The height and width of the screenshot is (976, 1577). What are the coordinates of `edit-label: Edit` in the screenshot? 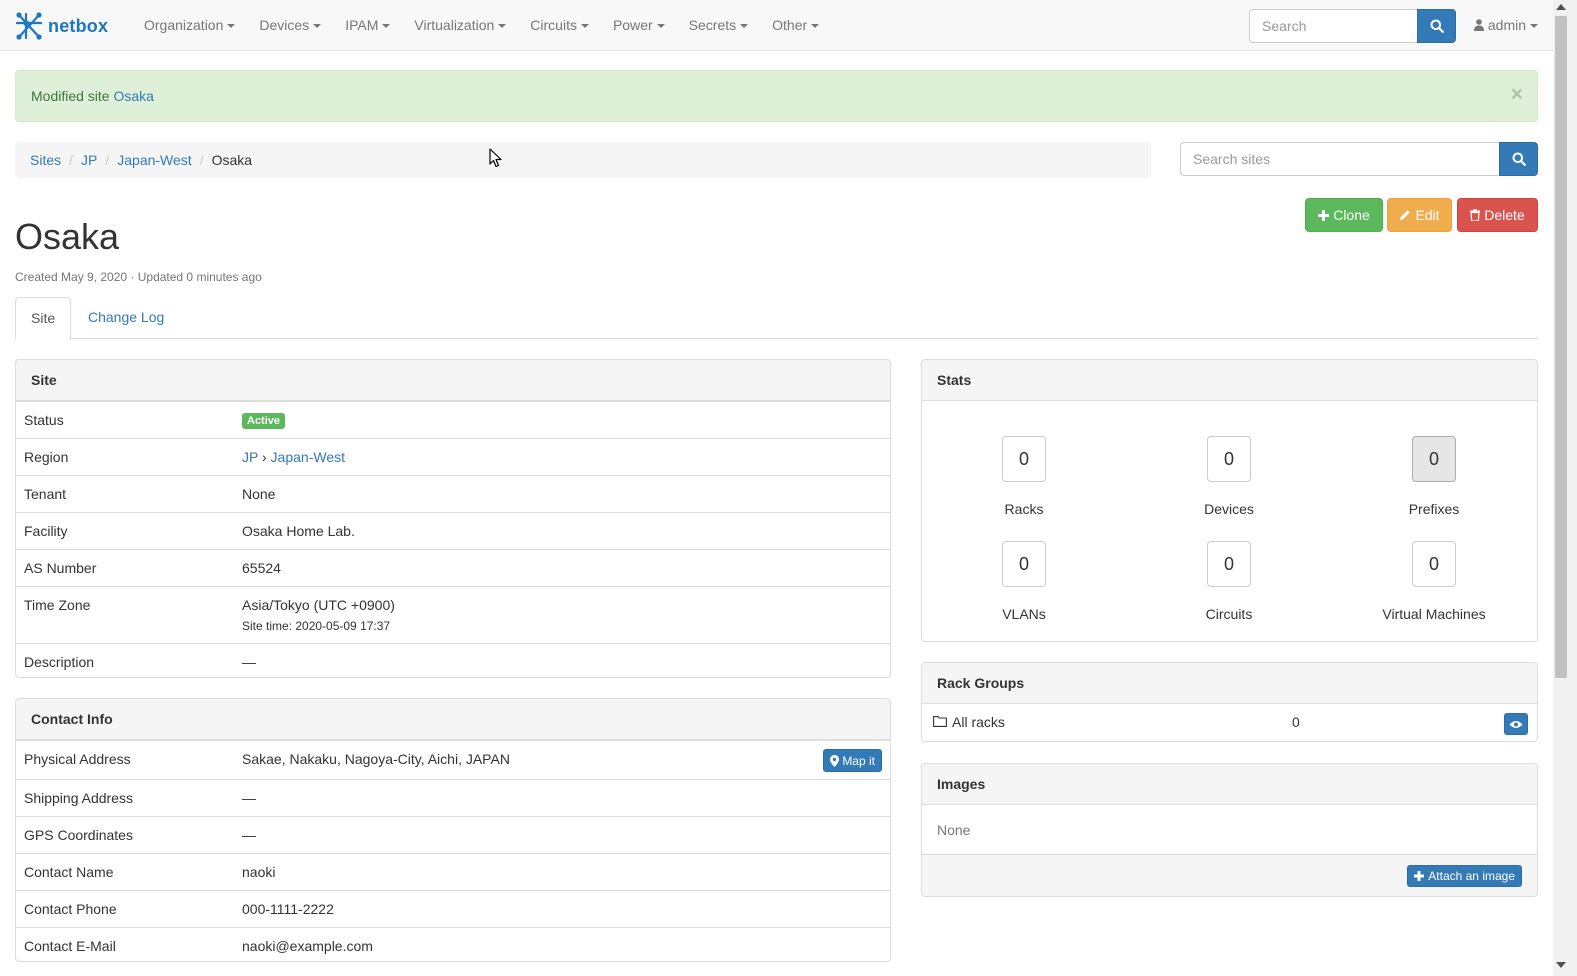 It's located at (1427, 215).